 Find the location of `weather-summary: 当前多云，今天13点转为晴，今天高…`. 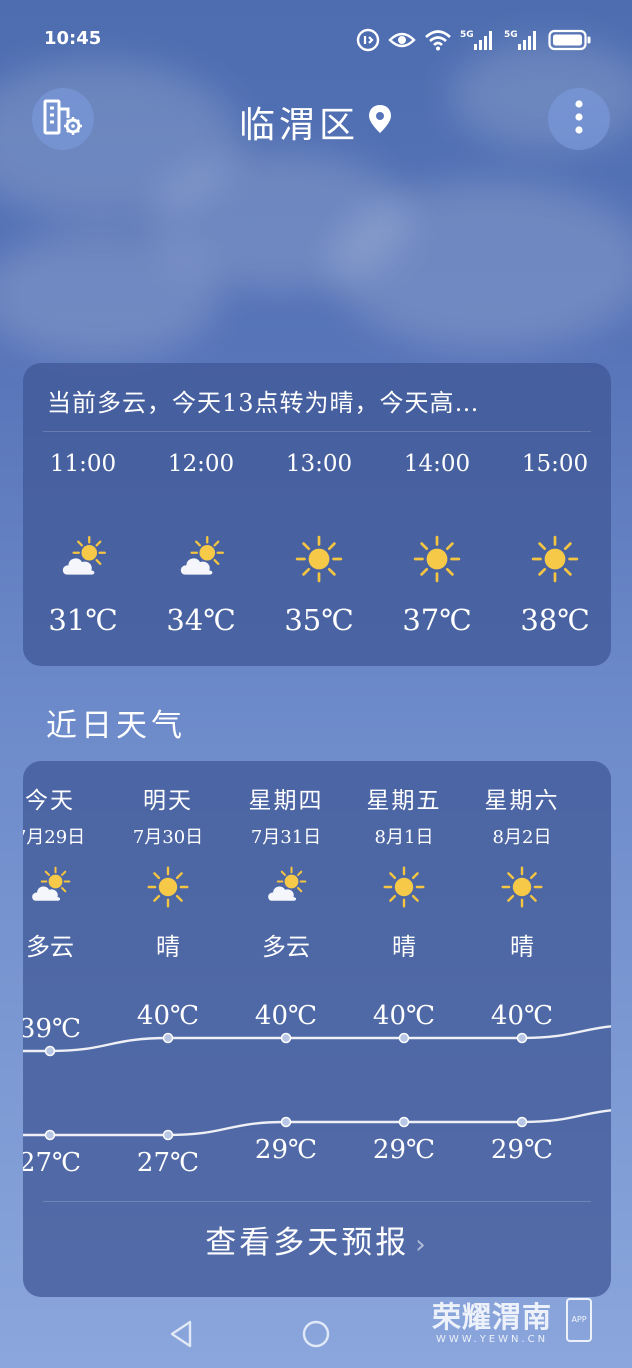

weather-summary: 当前多云，今天13点转为晴，今天高… is located at coordinates (263, 403).